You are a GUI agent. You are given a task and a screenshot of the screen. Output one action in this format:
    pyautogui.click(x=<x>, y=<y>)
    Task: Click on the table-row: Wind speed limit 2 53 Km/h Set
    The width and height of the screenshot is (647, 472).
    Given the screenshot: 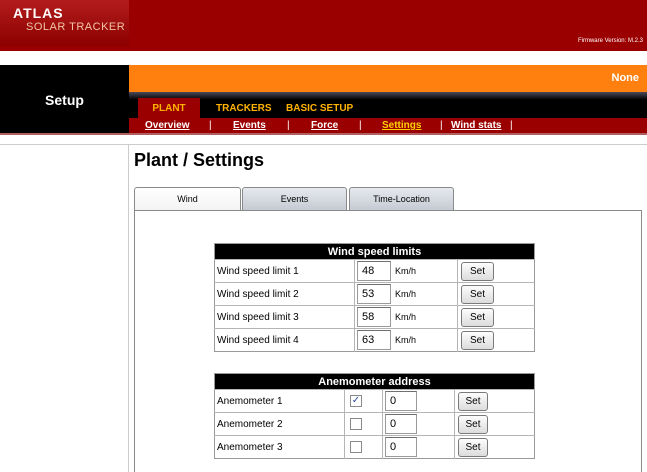 What is the action you would take?
    pyautogui.click(x=374, y=294)
    